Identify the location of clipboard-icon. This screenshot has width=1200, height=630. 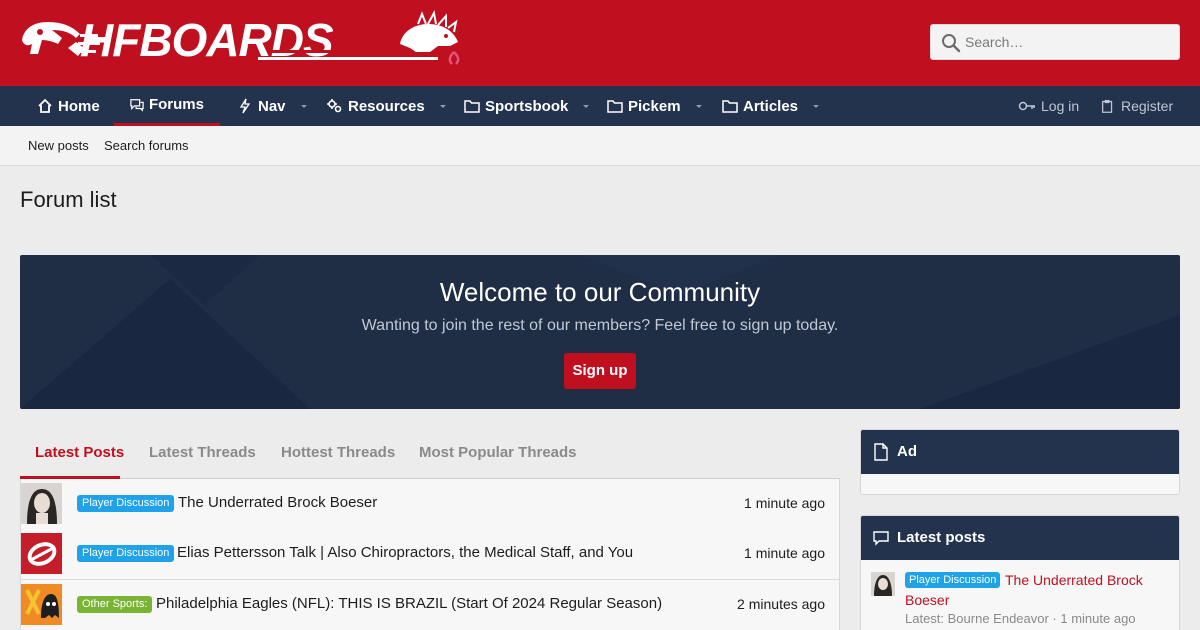
(1107, 106).